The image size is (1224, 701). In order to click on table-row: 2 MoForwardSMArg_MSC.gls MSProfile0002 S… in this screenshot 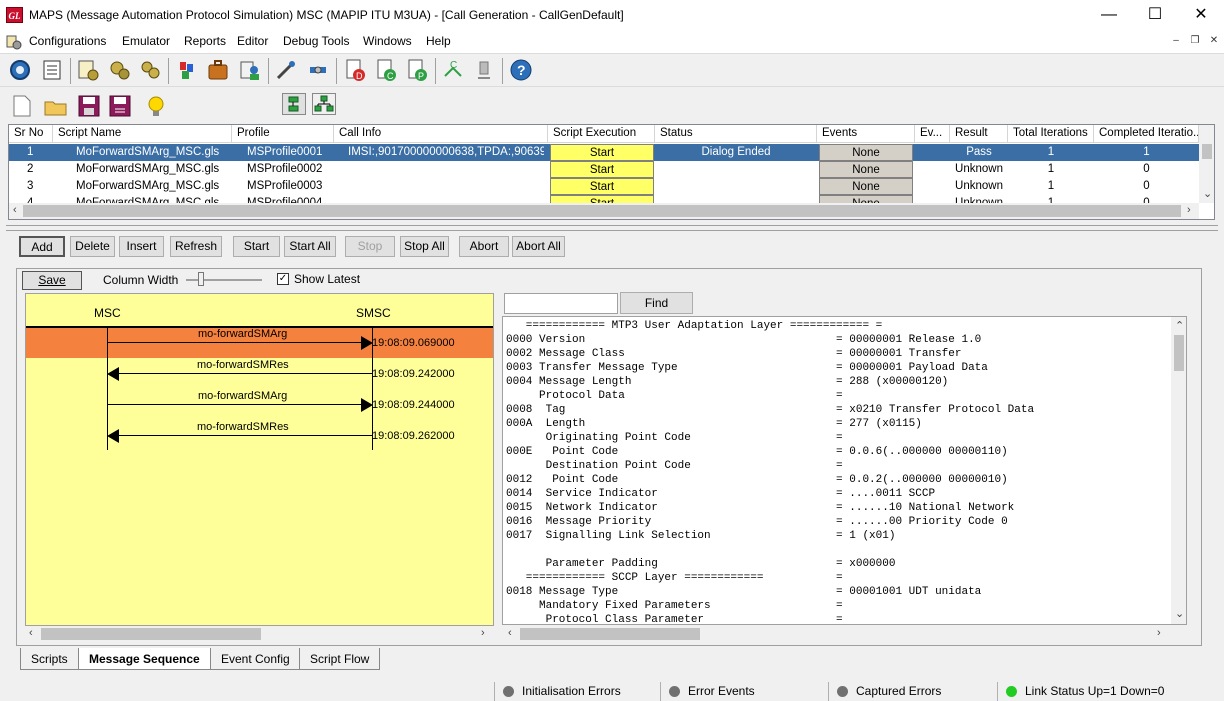, I will do `click(604, 169)`.